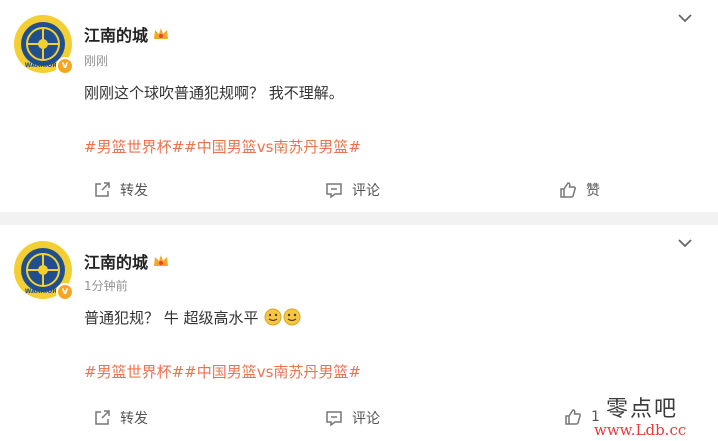 This screenshot has height=441, width=718. Describe the element at coordinates (106, 285) in the screenshot. I see `post-time: 1分钟前` at that location.